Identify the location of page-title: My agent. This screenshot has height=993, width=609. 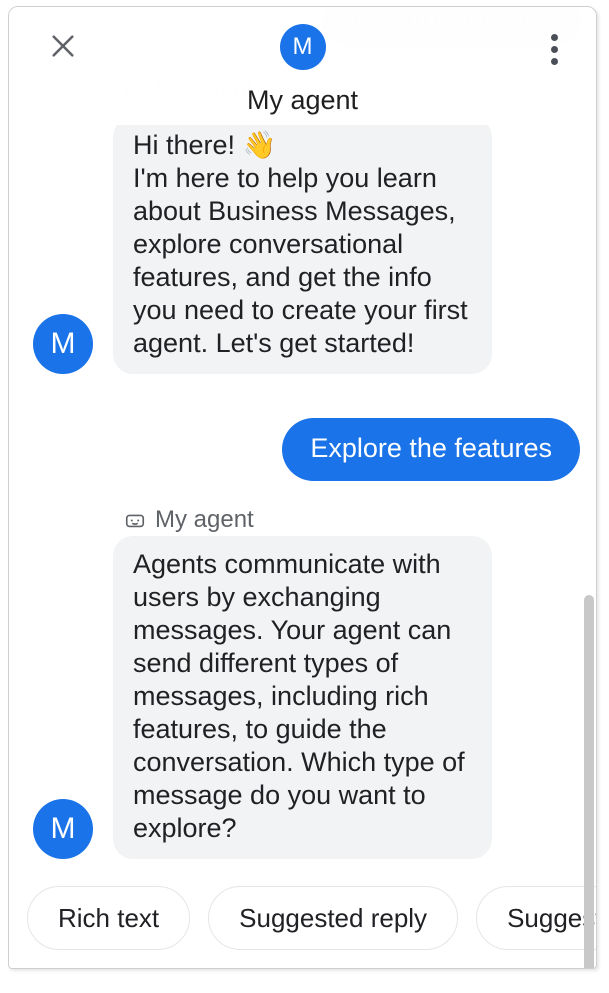
(302, 100).